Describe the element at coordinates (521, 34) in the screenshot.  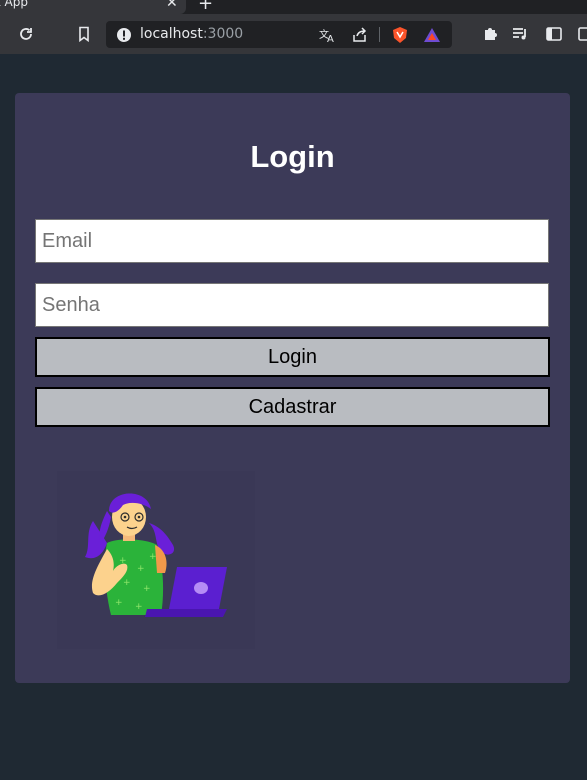
I see `media-queue-icon` at that location.